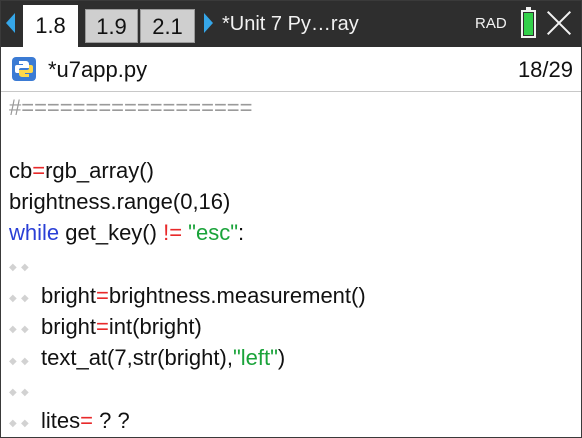 The width and height of the screenshot is (582, 438). Describe the element at coordinates (111, 420) in the screenshot. I see `code-token: ? ?` at that location.